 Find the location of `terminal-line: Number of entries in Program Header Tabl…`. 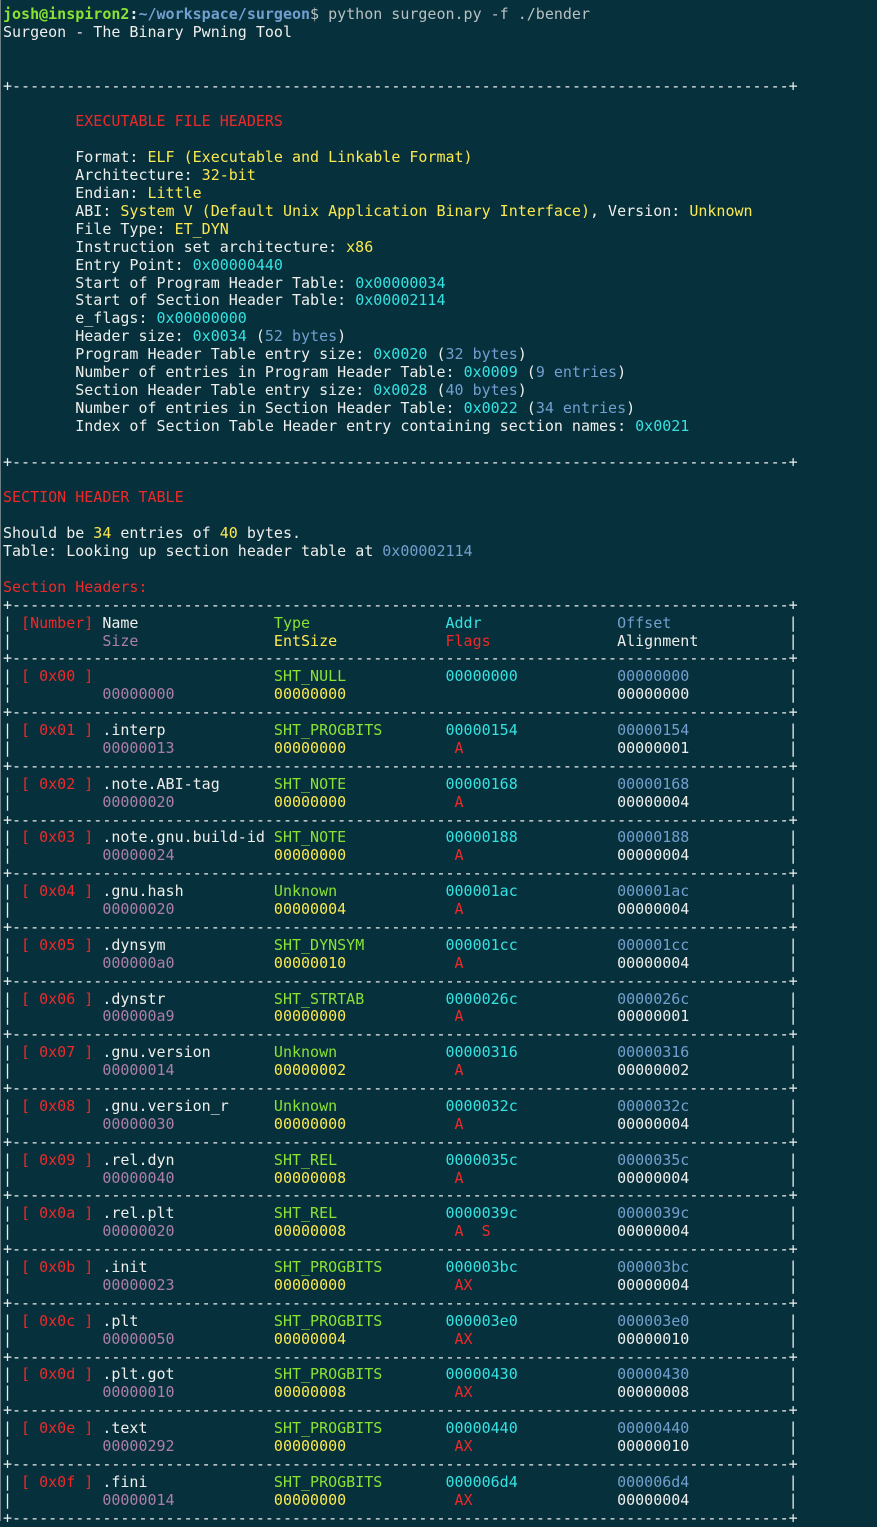

terminal-line: Number of entries in Program Header Tabl… is located at coordinates (438, 372).